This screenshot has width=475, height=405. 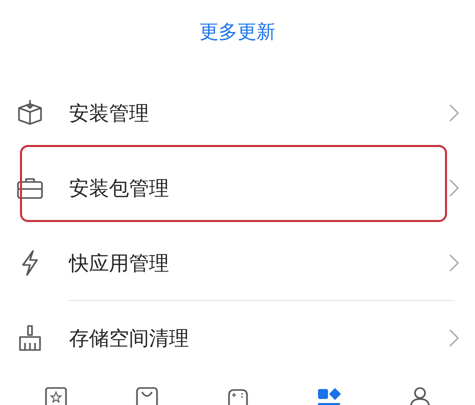 I want to click on menu-item-label: 安装管理, so click(x=259, y=113).